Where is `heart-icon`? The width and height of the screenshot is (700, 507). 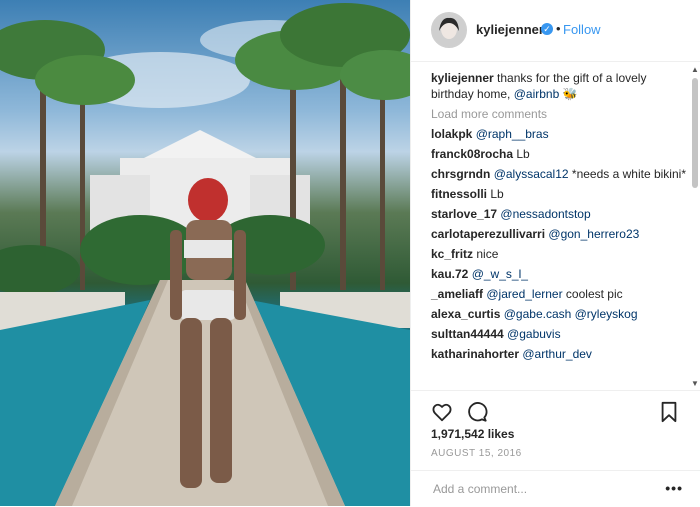 heart-icon is located at coordinates (442, 412).